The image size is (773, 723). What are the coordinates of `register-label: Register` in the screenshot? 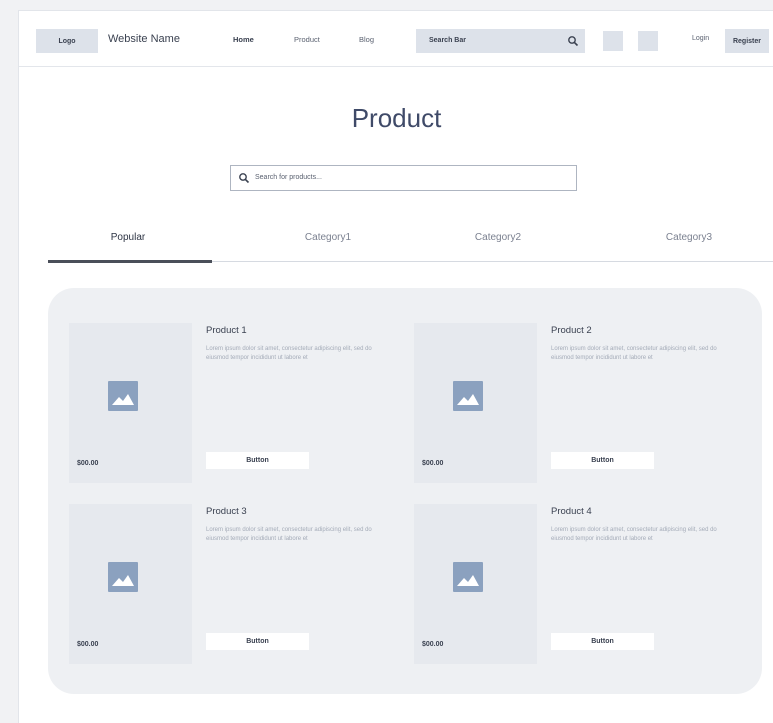 It's located at (746, 41).